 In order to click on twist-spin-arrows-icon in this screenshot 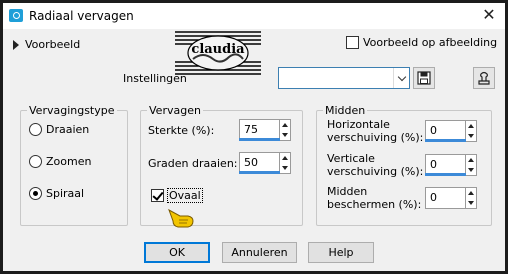, I will do `click(285, 163)`.